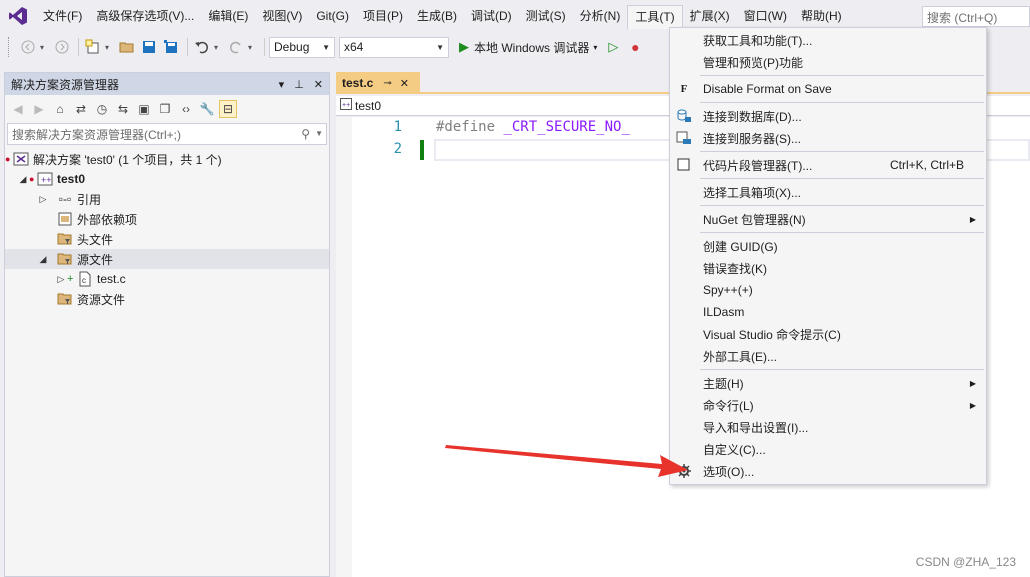 Image resolution: width=1030 pixels, height=577 pixels. What do you see at coordinates (44, 47) in the screenshot?
I see `back-dropdown-icon: ▾` at bounding box center [44, 47].